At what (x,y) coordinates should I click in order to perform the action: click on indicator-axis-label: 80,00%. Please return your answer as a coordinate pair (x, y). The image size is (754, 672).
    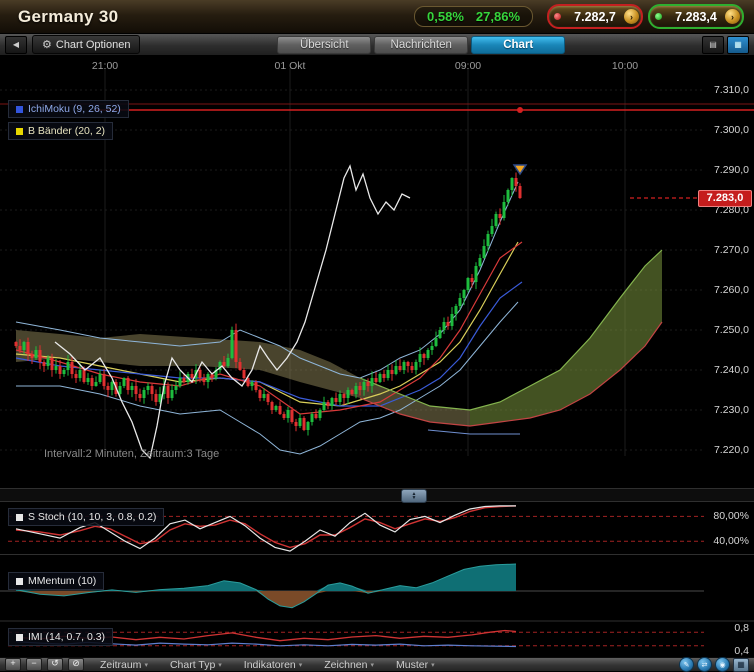
    Looking at the image, I should click on (731, 516).